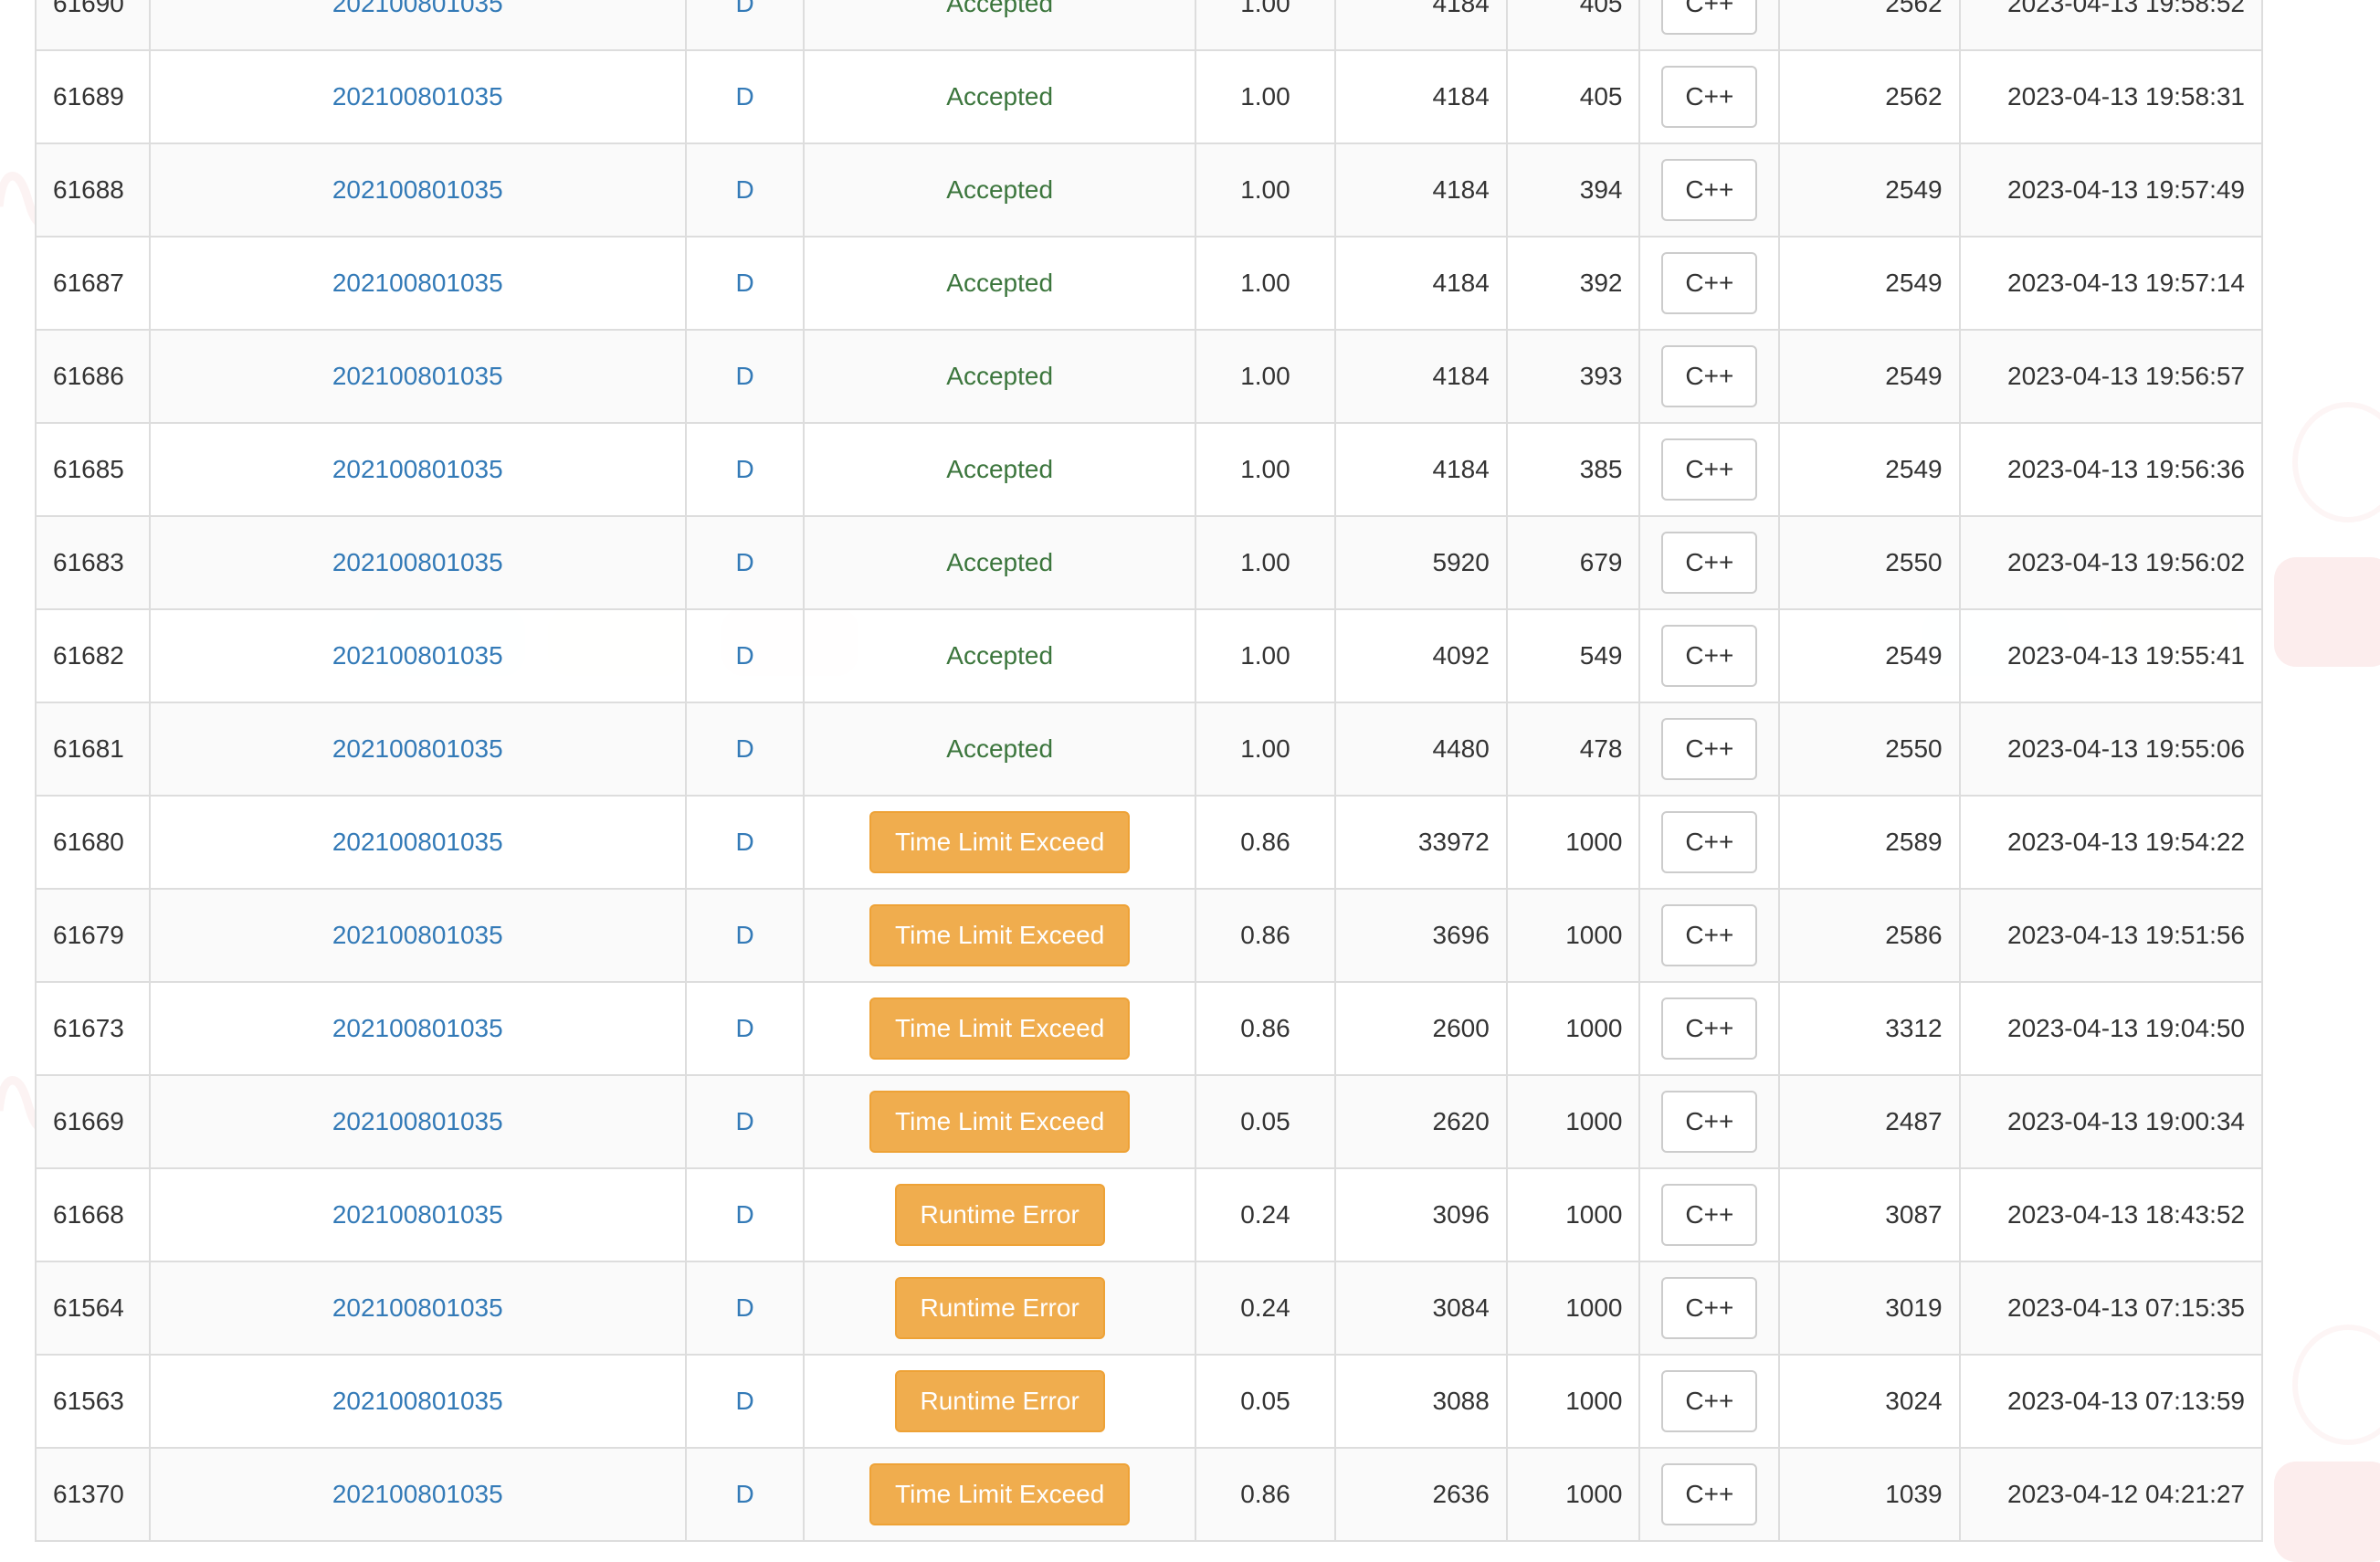  Describe the element at coordinates (2126, 96) in the screenshot. I see `submit-time-value: 2023-04-13 19:58:31` at that location.